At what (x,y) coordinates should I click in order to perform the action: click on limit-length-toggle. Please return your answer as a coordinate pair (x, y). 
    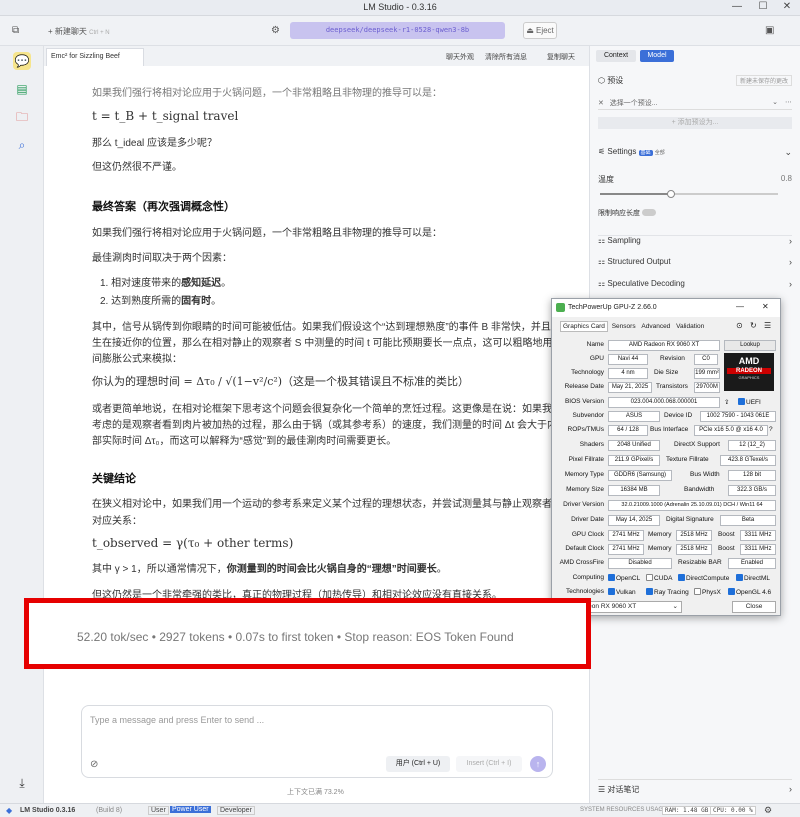
    Looking at the image, I should click on (648, 212).